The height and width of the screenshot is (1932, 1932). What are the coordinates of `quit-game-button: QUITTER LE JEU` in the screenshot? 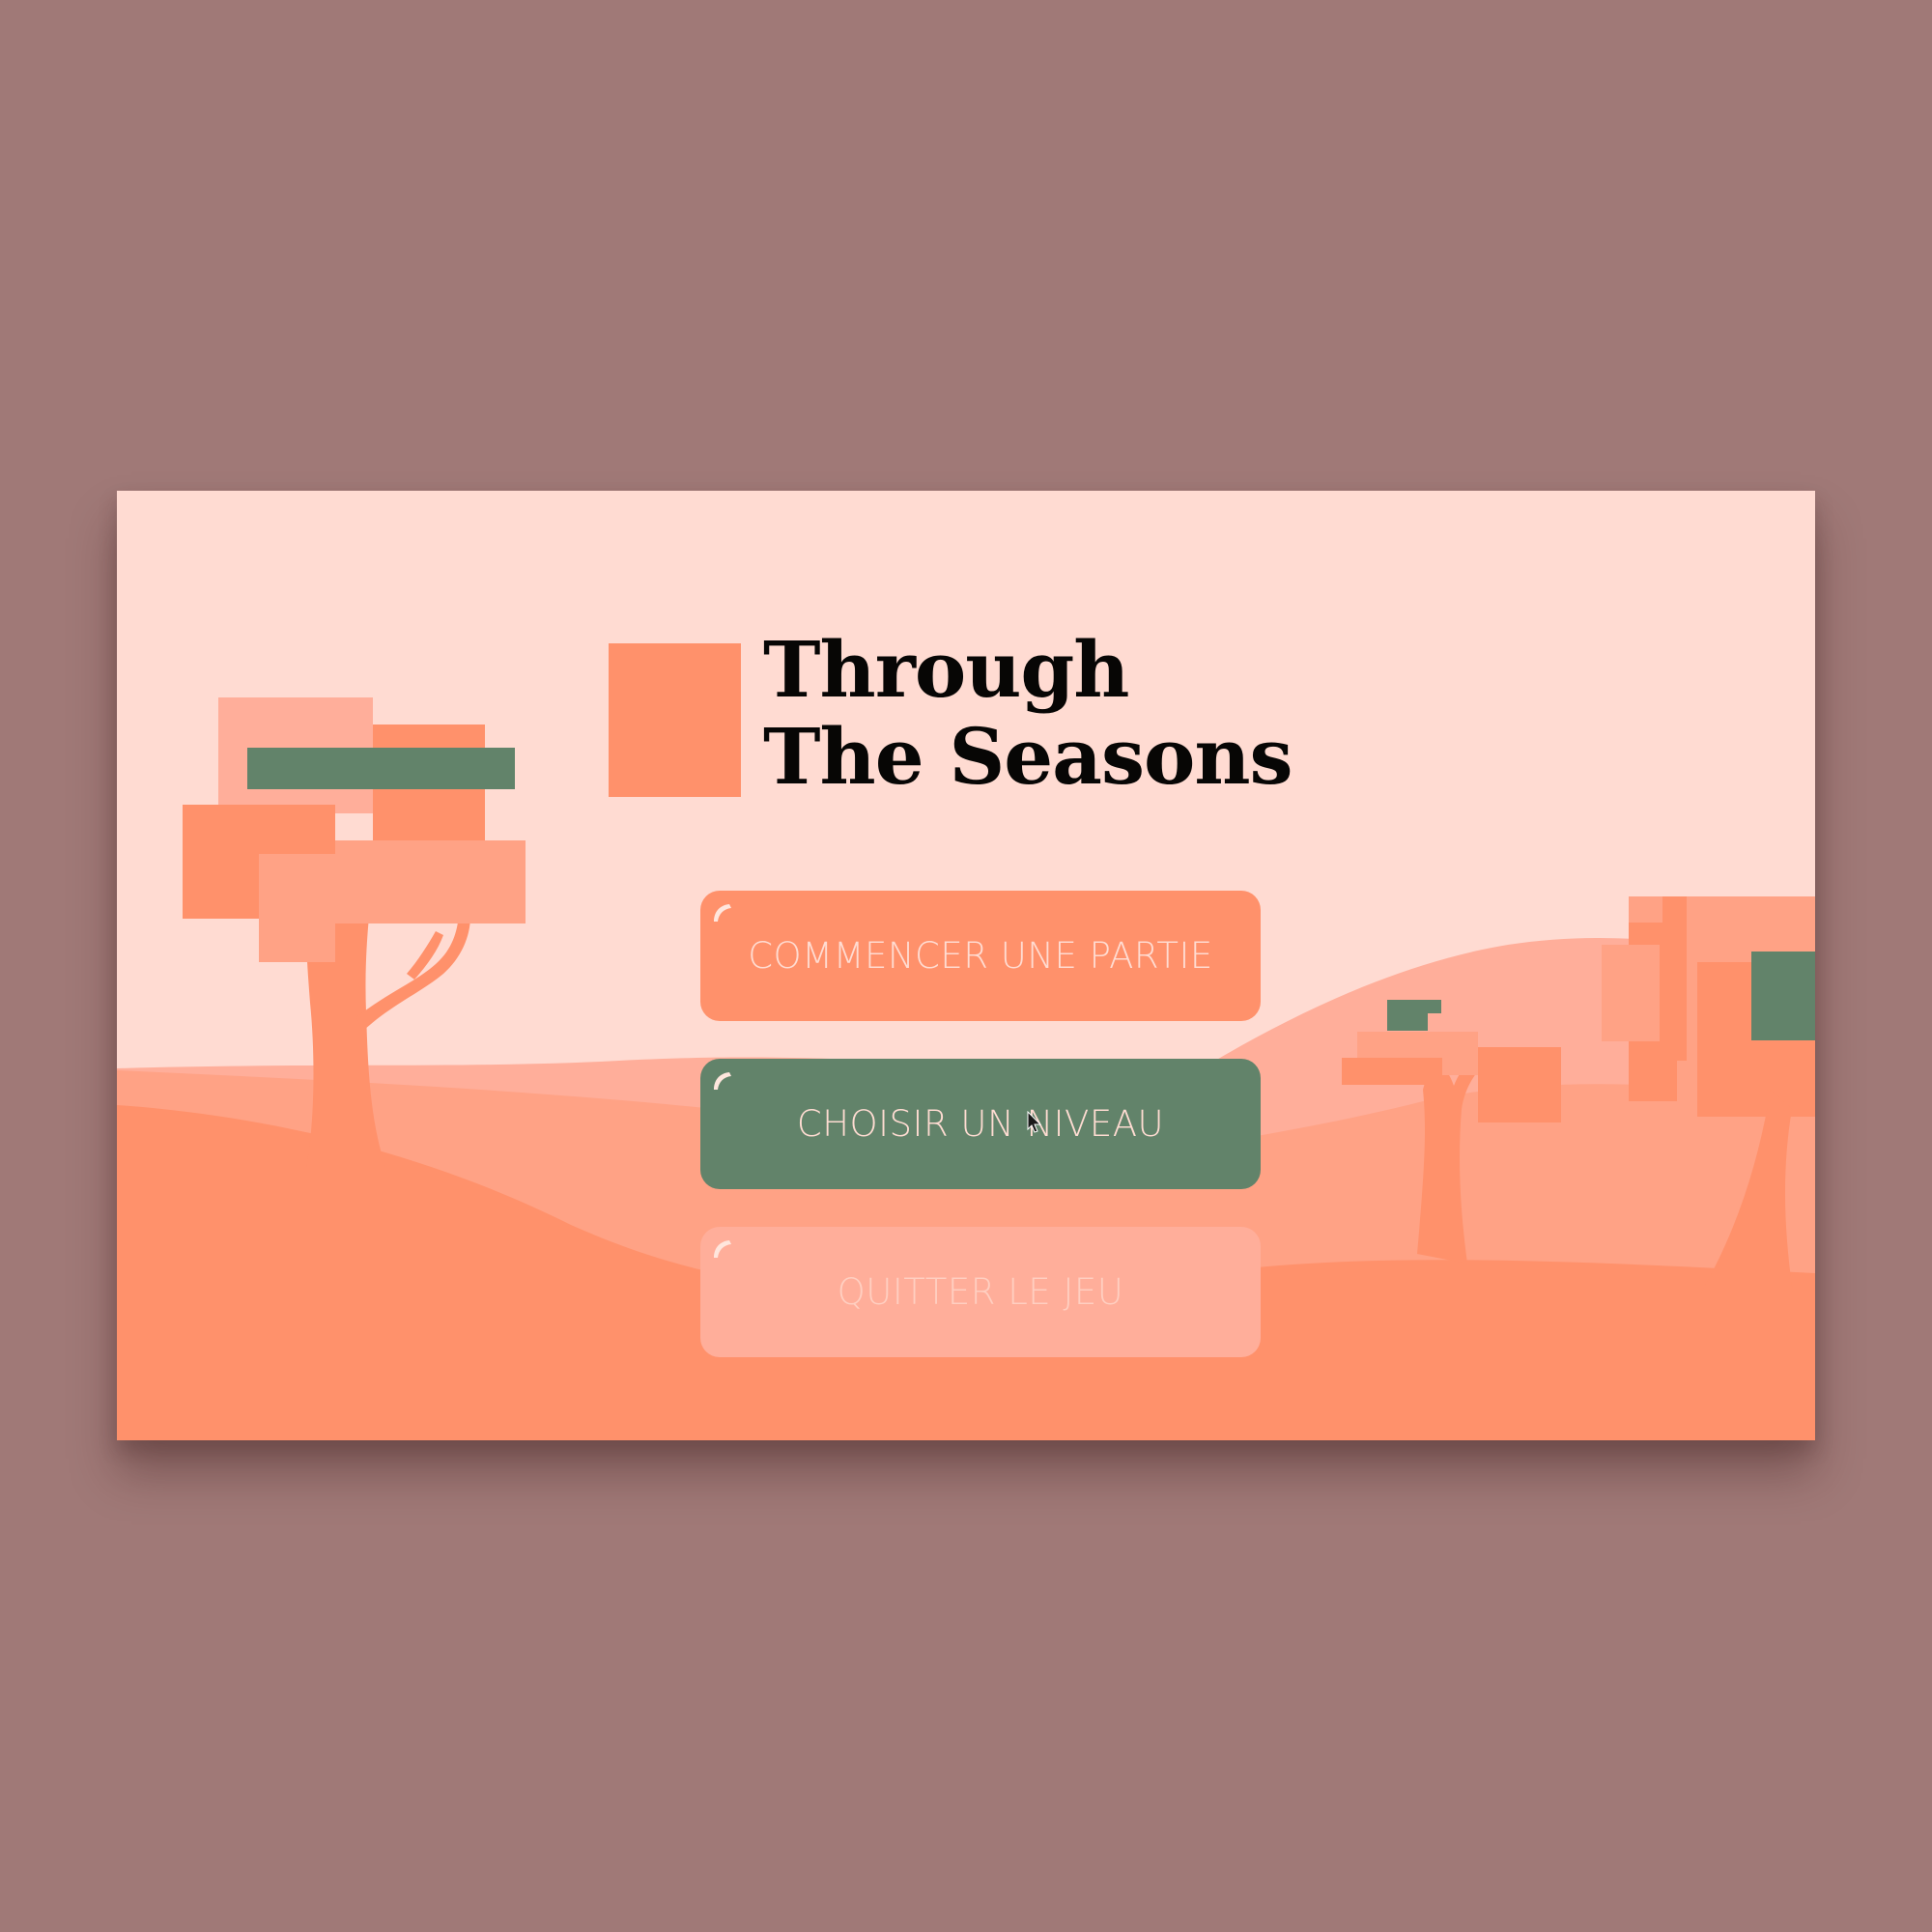 It's located at (980, 1292).